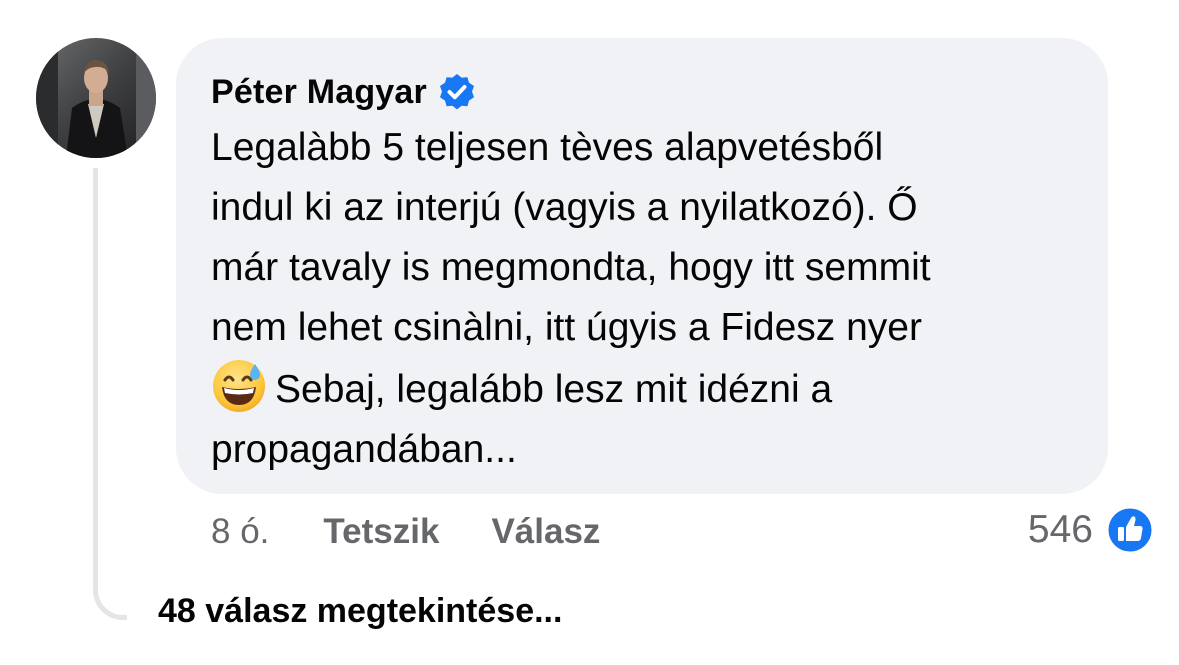 The width and height of the screenshot is (1179, 665). What do you see at coordinates (1130, 530) in the screenshot?
I see `like-thumbs-up-icon` at bounding box center [1130, 530].